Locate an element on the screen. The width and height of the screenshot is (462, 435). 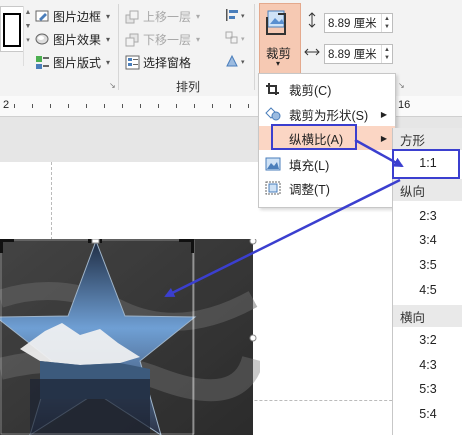
selection-pane-icon is located at coordinates (132, 62).